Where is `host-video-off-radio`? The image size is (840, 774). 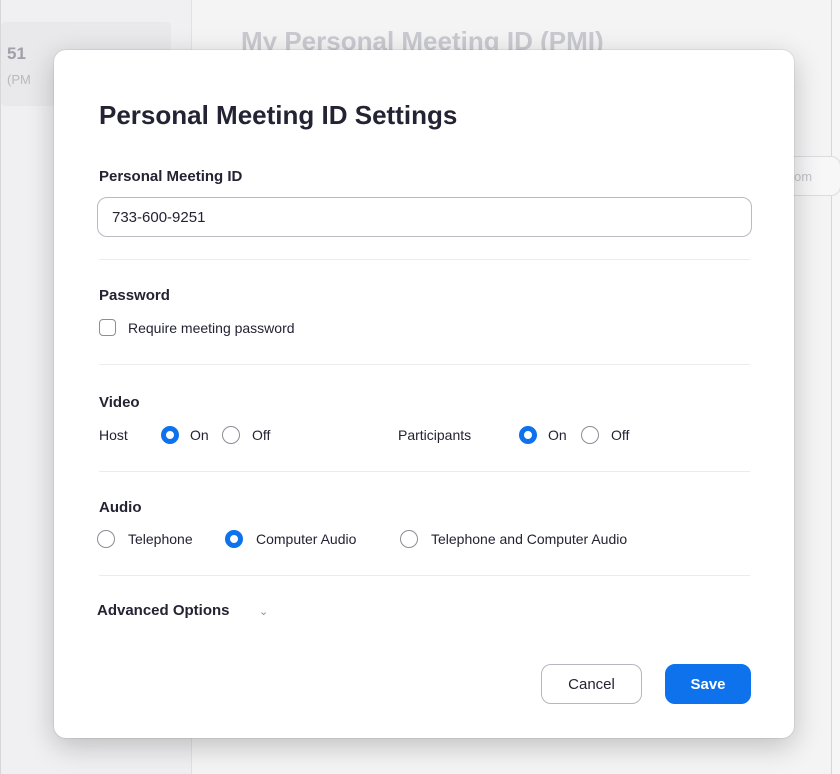 host-video-off-radio is located at coordinates (231, 435).